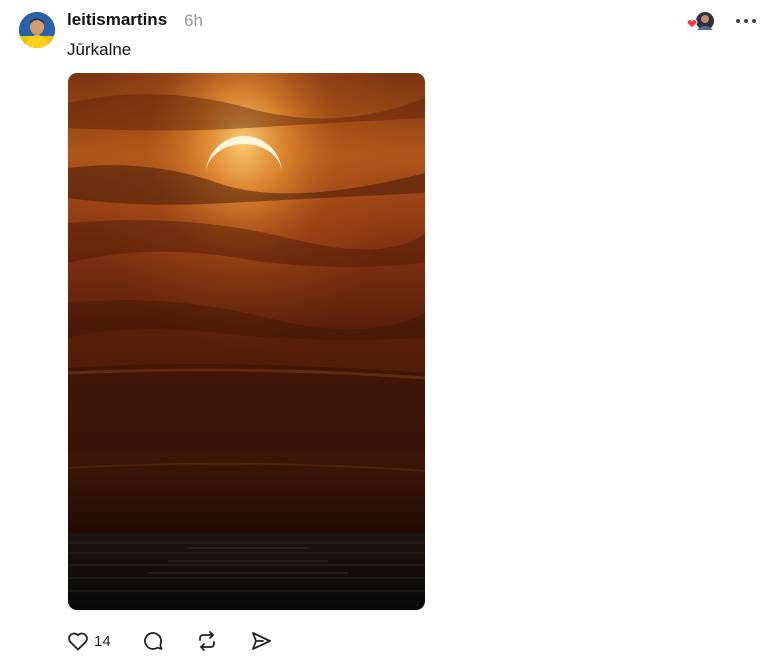 Image resolution: width=762 pixels, height=665 pixels. Describe the element at coordinates (78, 641) in the screenshot. I see `heart-icon` at that location.